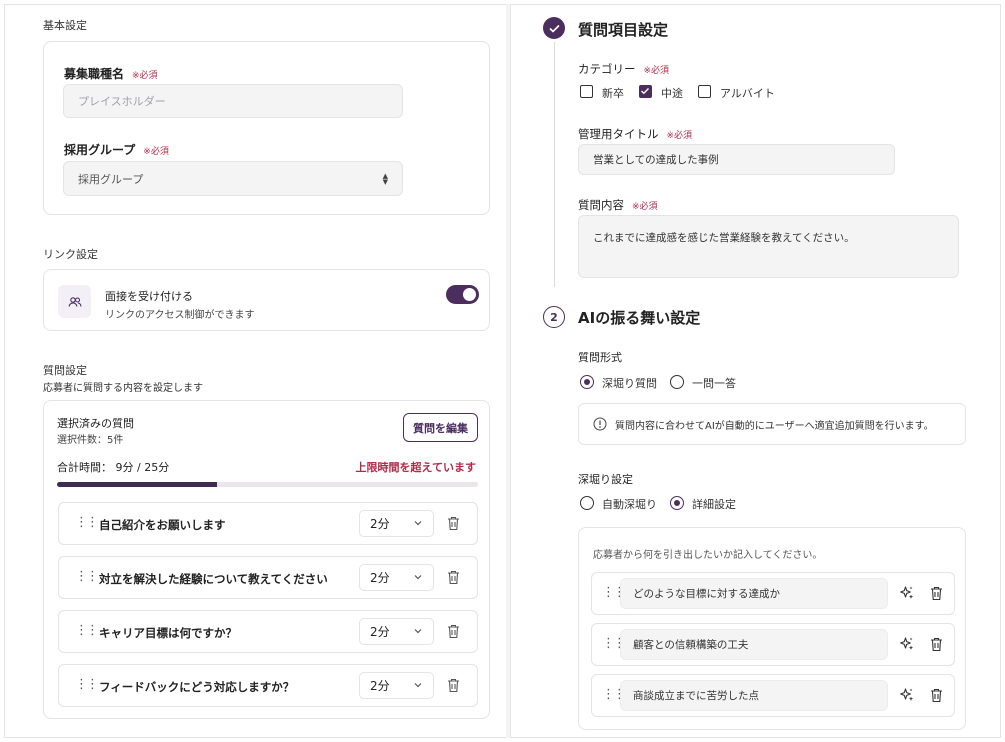 This screenshot has width=1005, height=742. Describe the element at coordinates (440, 427) in the screenshot. I see `edit-questions-button: 質問を編集` at that location.